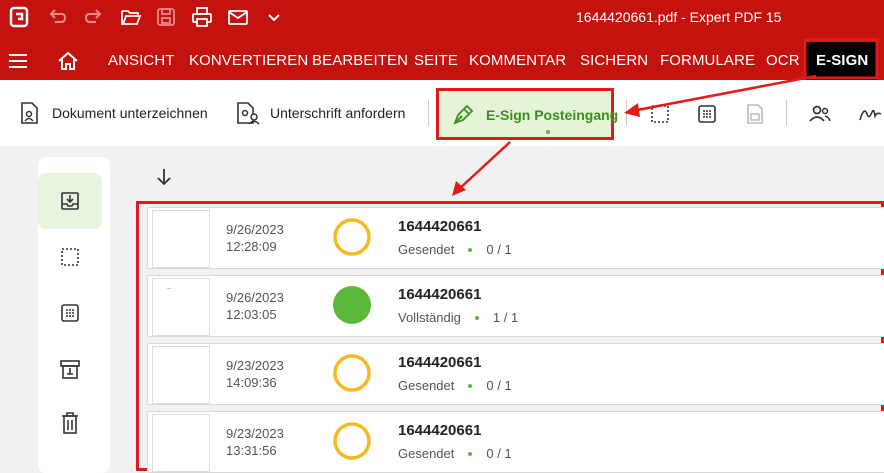 The image size is (884, 473). Describe the element at coordinates (360, 60) in the screenshot. I see `menu-bearbeiten: BEARBEITEN` at that location.